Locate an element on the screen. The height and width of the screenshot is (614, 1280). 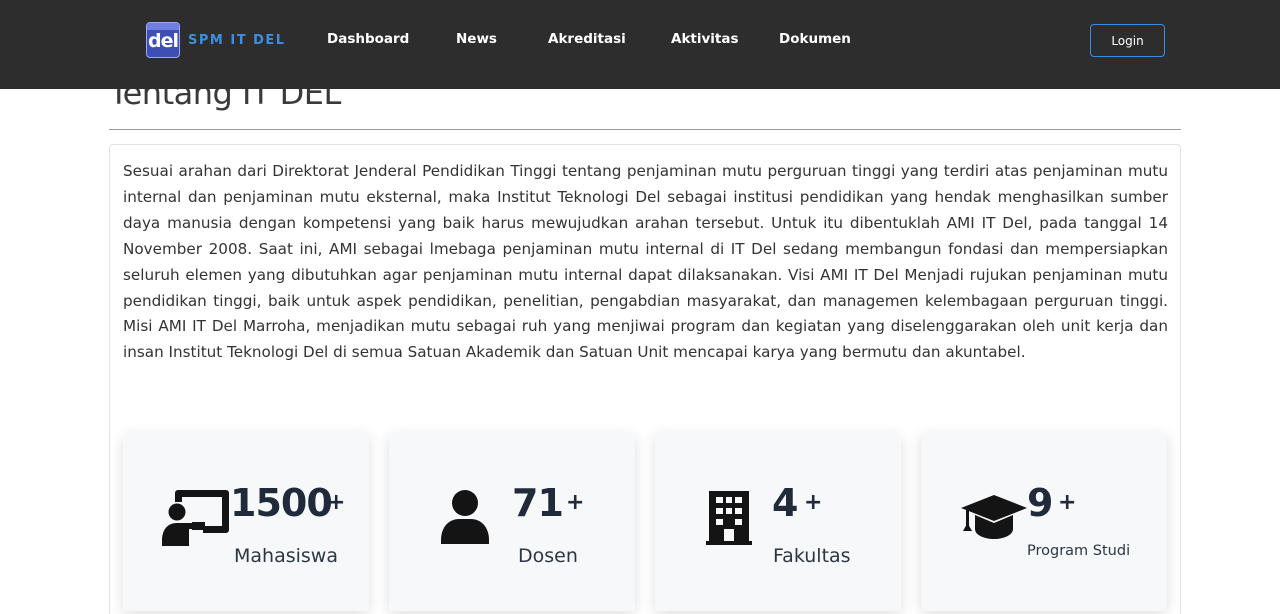
stat-value-fakultas: 4 is located at coordinates (785, 503).